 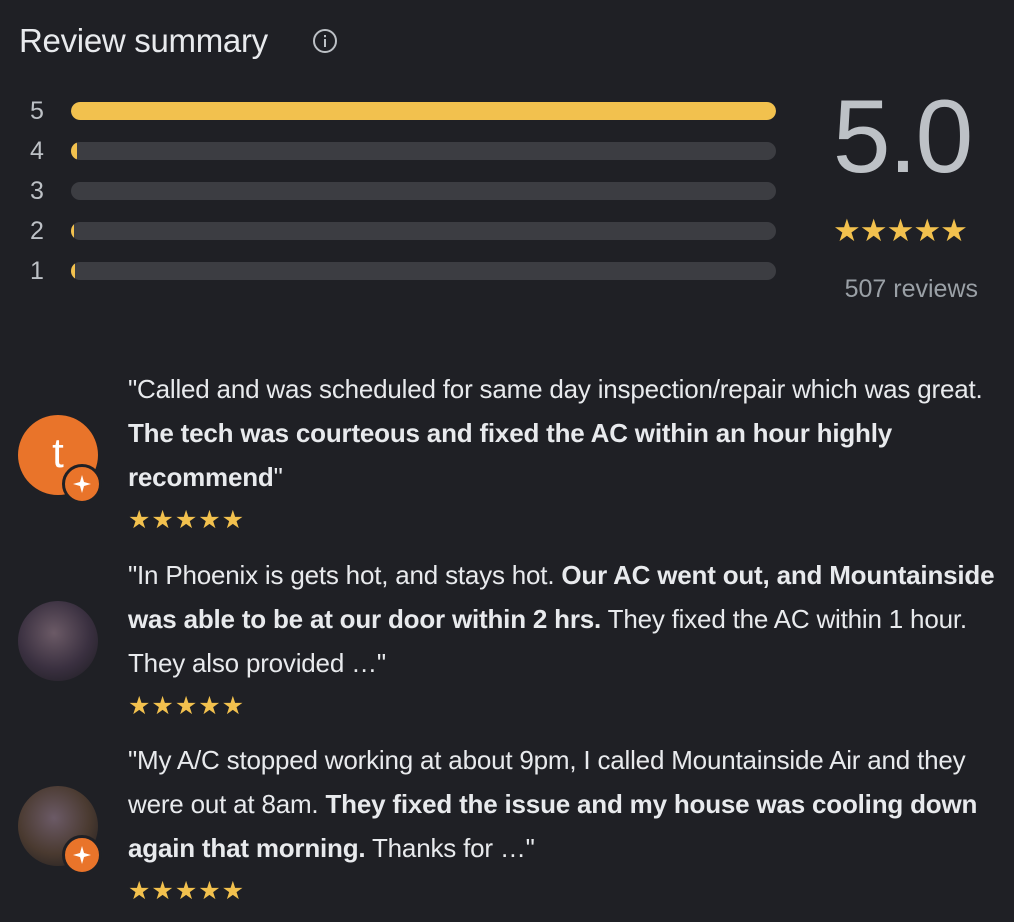 What do you see at coordinates (325, 41) in the screenshot?
I see `info-icon` at bounding box center [325, 41].